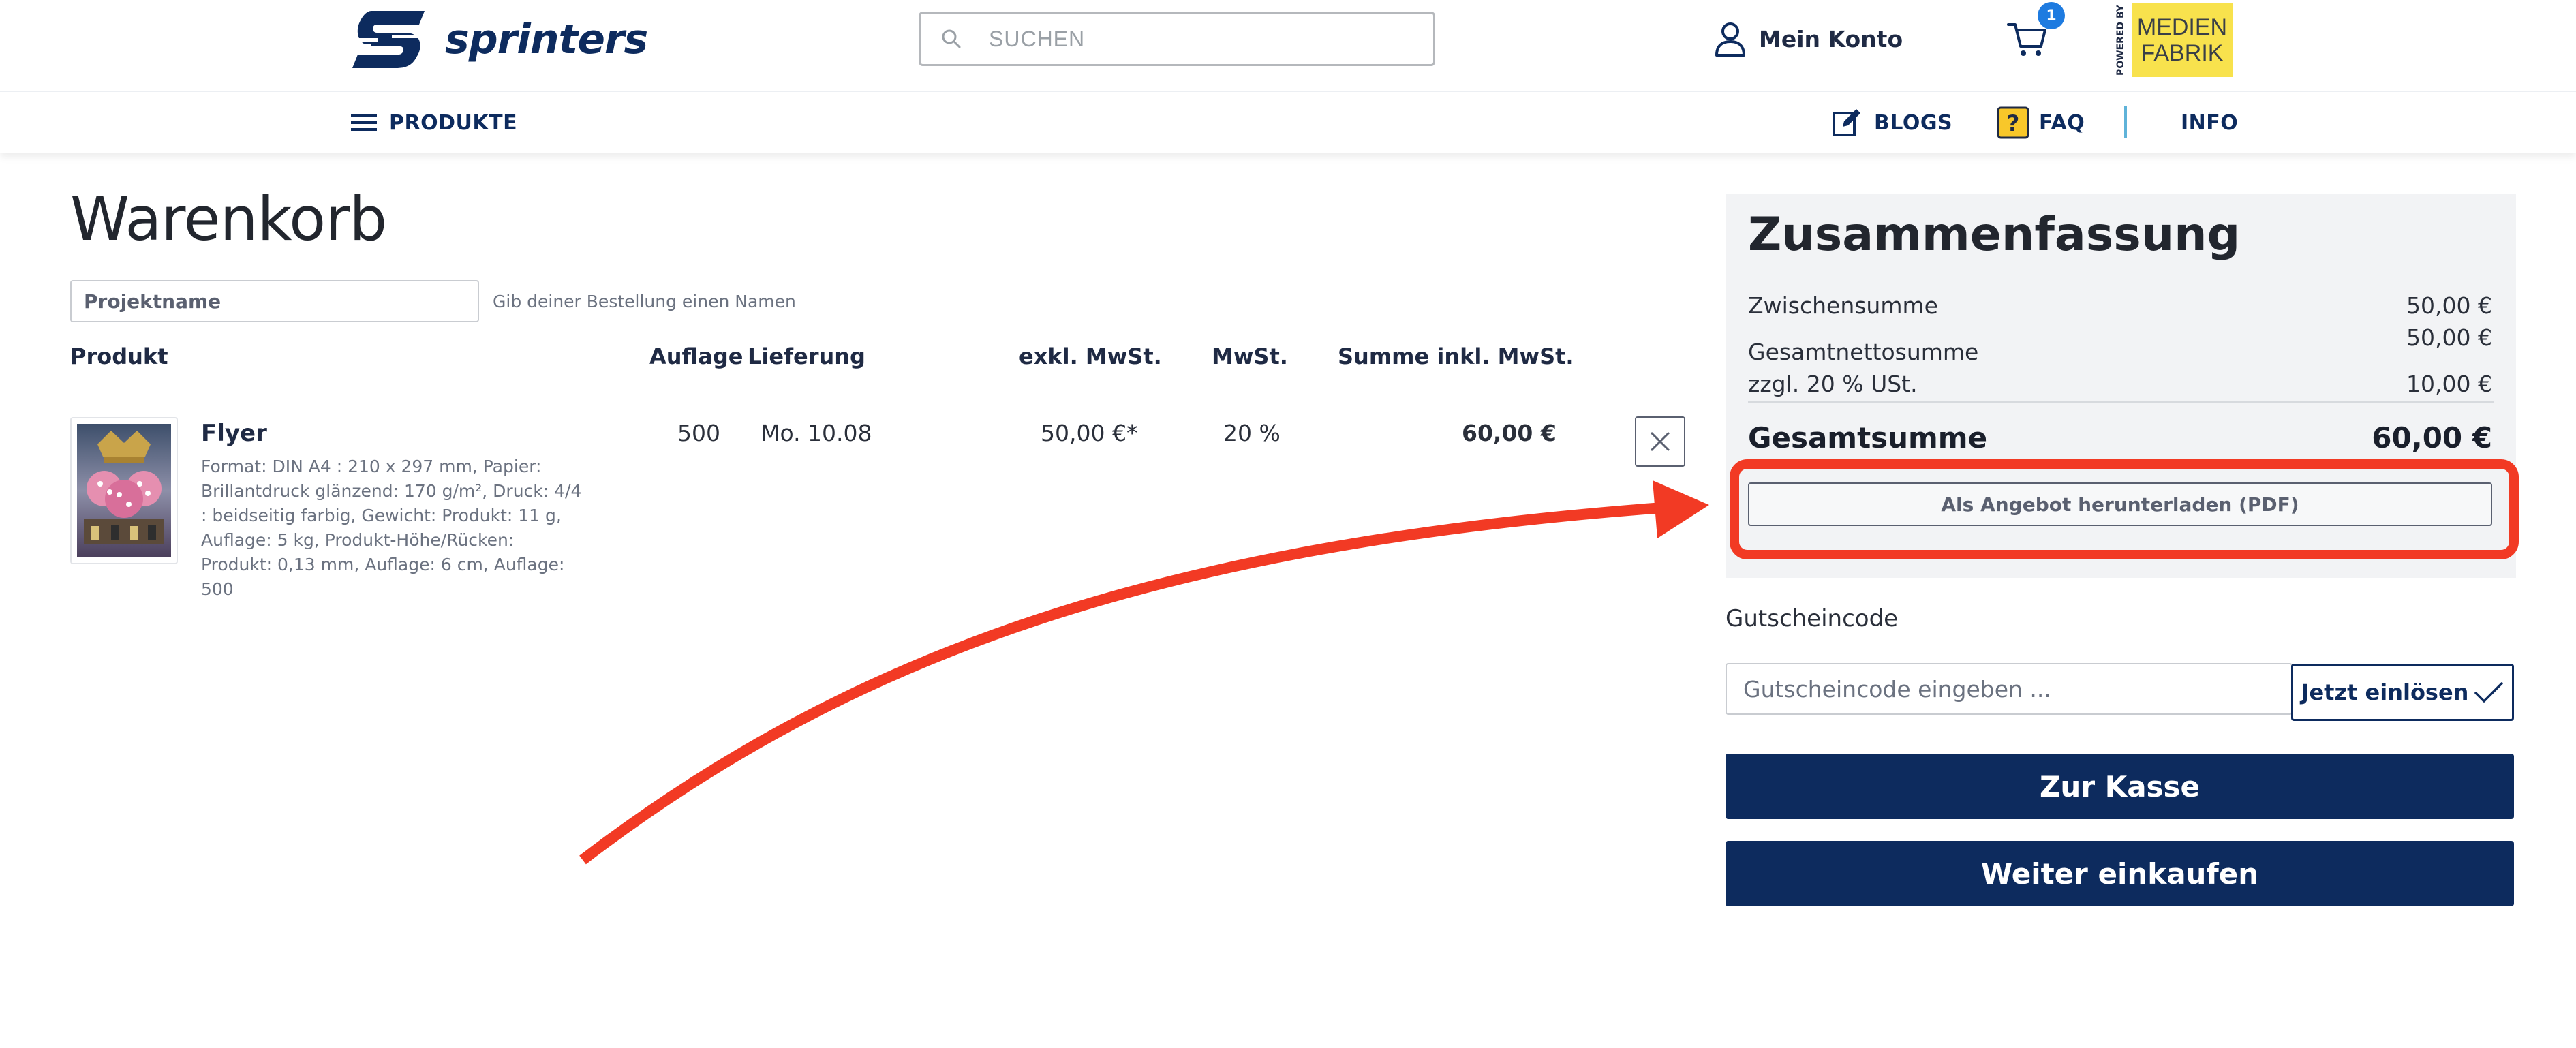  I want to click on sprinters-logo-icon, so click(389, 39).